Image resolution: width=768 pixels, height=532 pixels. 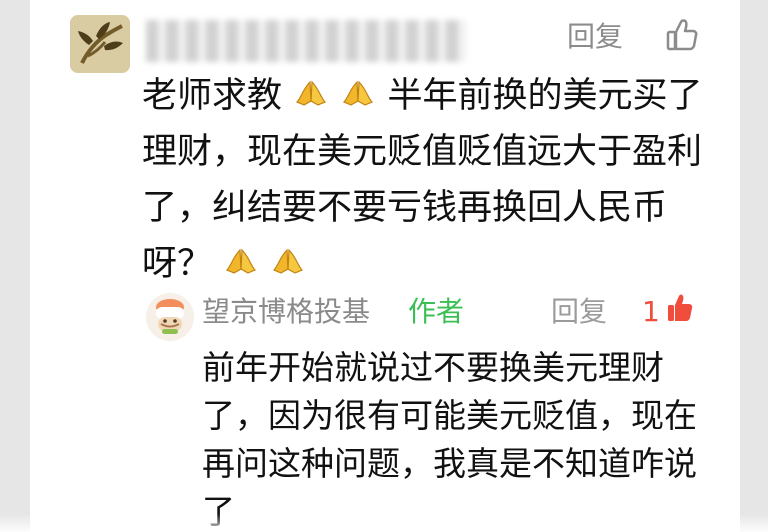 I want to click on username-redacted, so click(x=306, y=41).